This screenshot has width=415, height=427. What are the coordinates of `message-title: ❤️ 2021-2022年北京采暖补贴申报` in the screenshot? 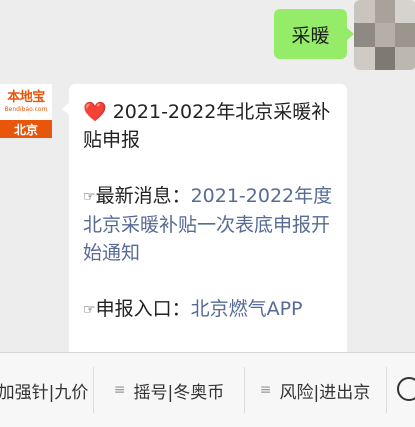 It's located at (208, 126).